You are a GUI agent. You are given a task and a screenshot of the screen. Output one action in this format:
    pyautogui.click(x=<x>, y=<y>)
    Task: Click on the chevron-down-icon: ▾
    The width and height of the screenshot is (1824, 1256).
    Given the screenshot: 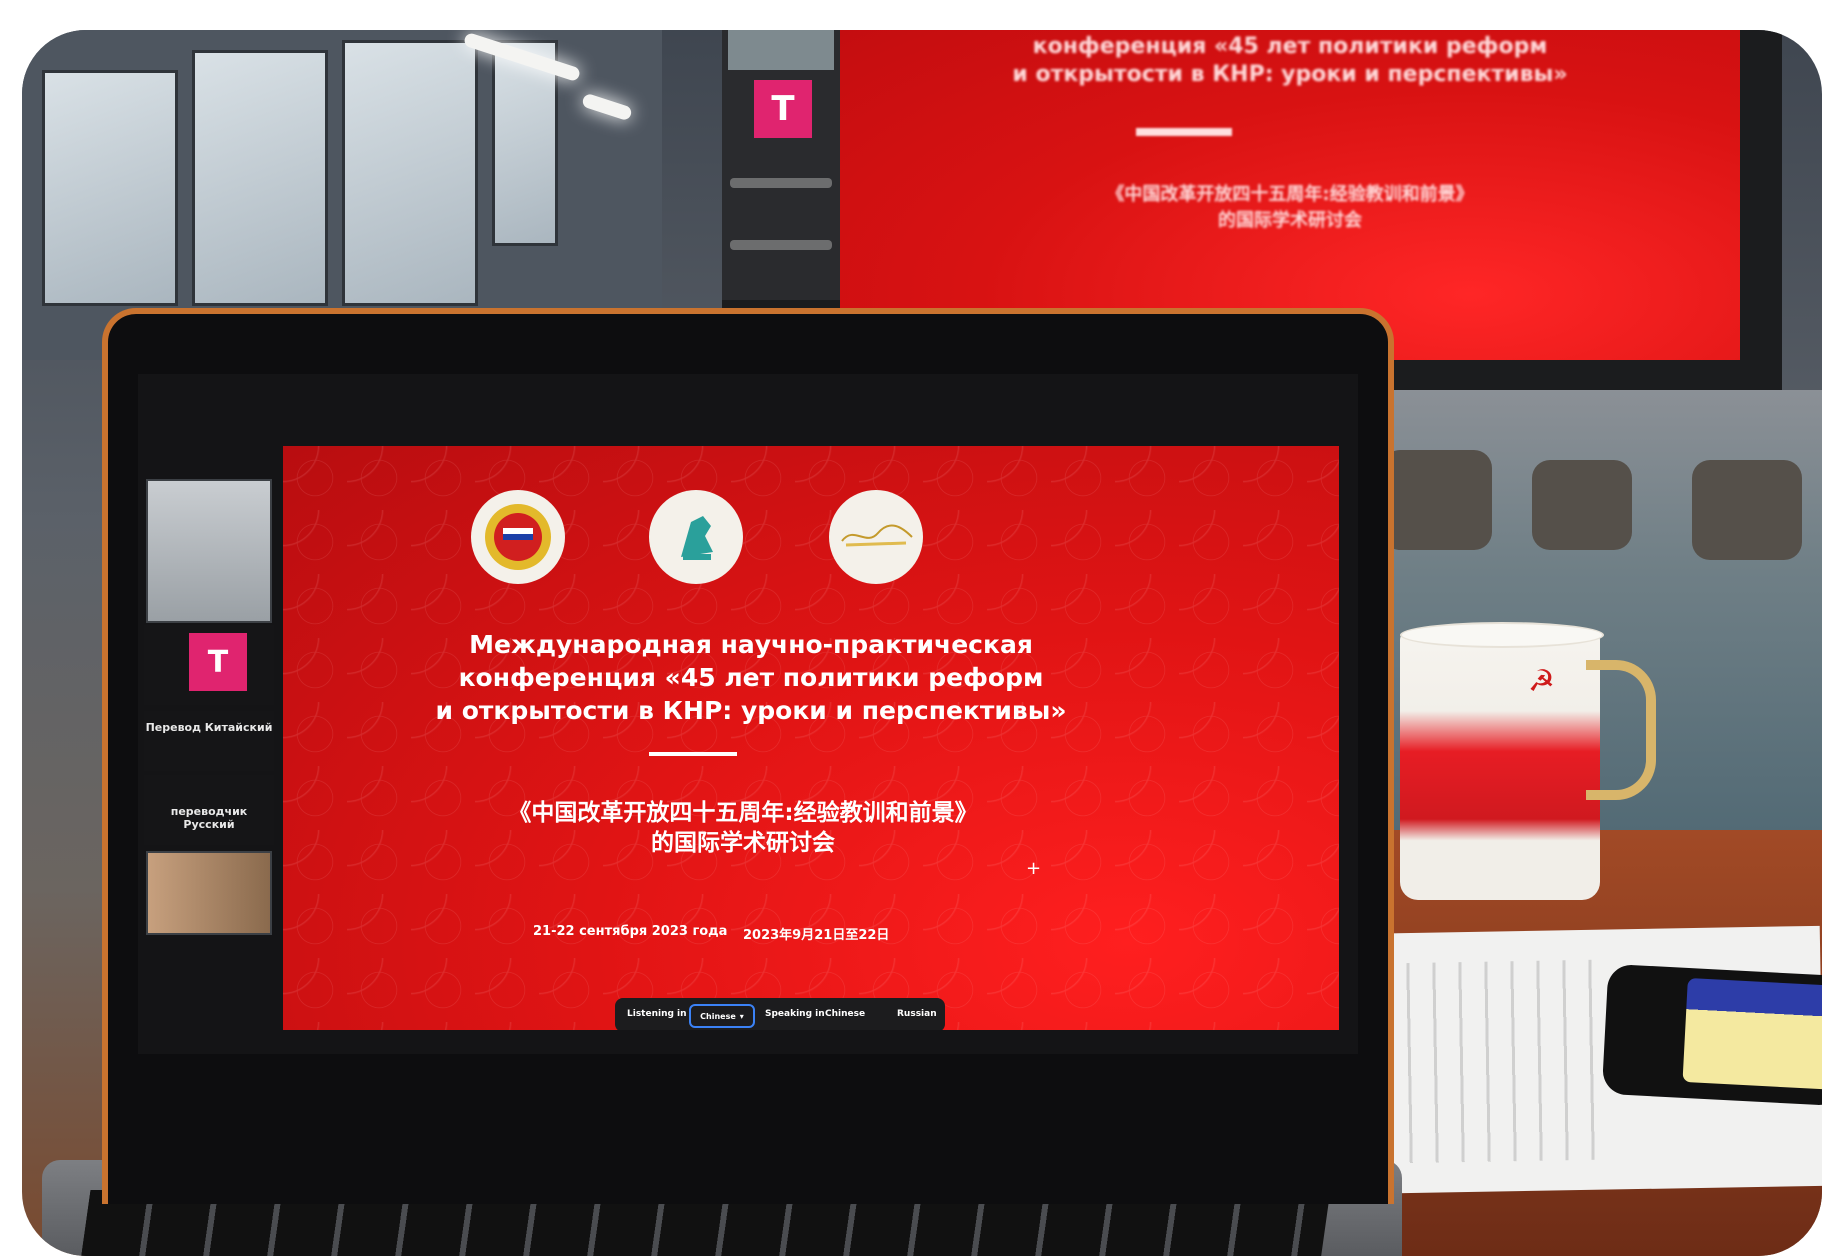 What is the action you would take?
    pyautogui.click(x=741, y=1016)
    